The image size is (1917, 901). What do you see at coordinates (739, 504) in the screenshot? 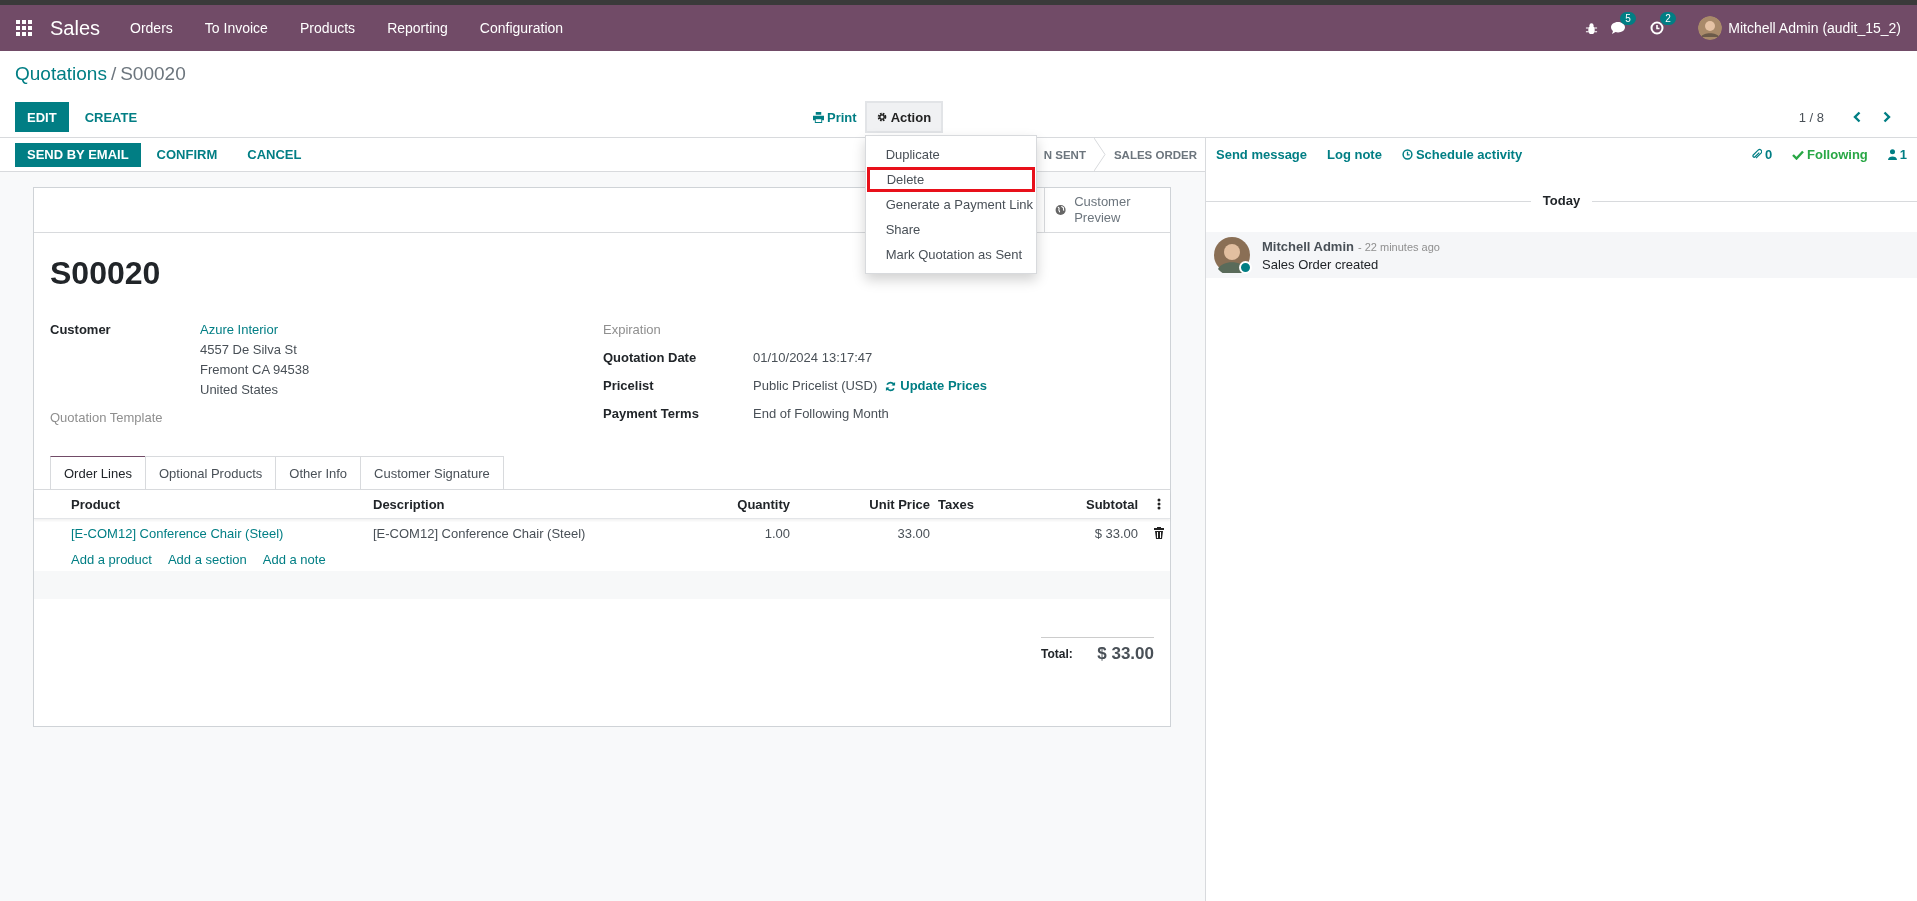
I see `column-header: Quantity` at bounding box center [739, 504].